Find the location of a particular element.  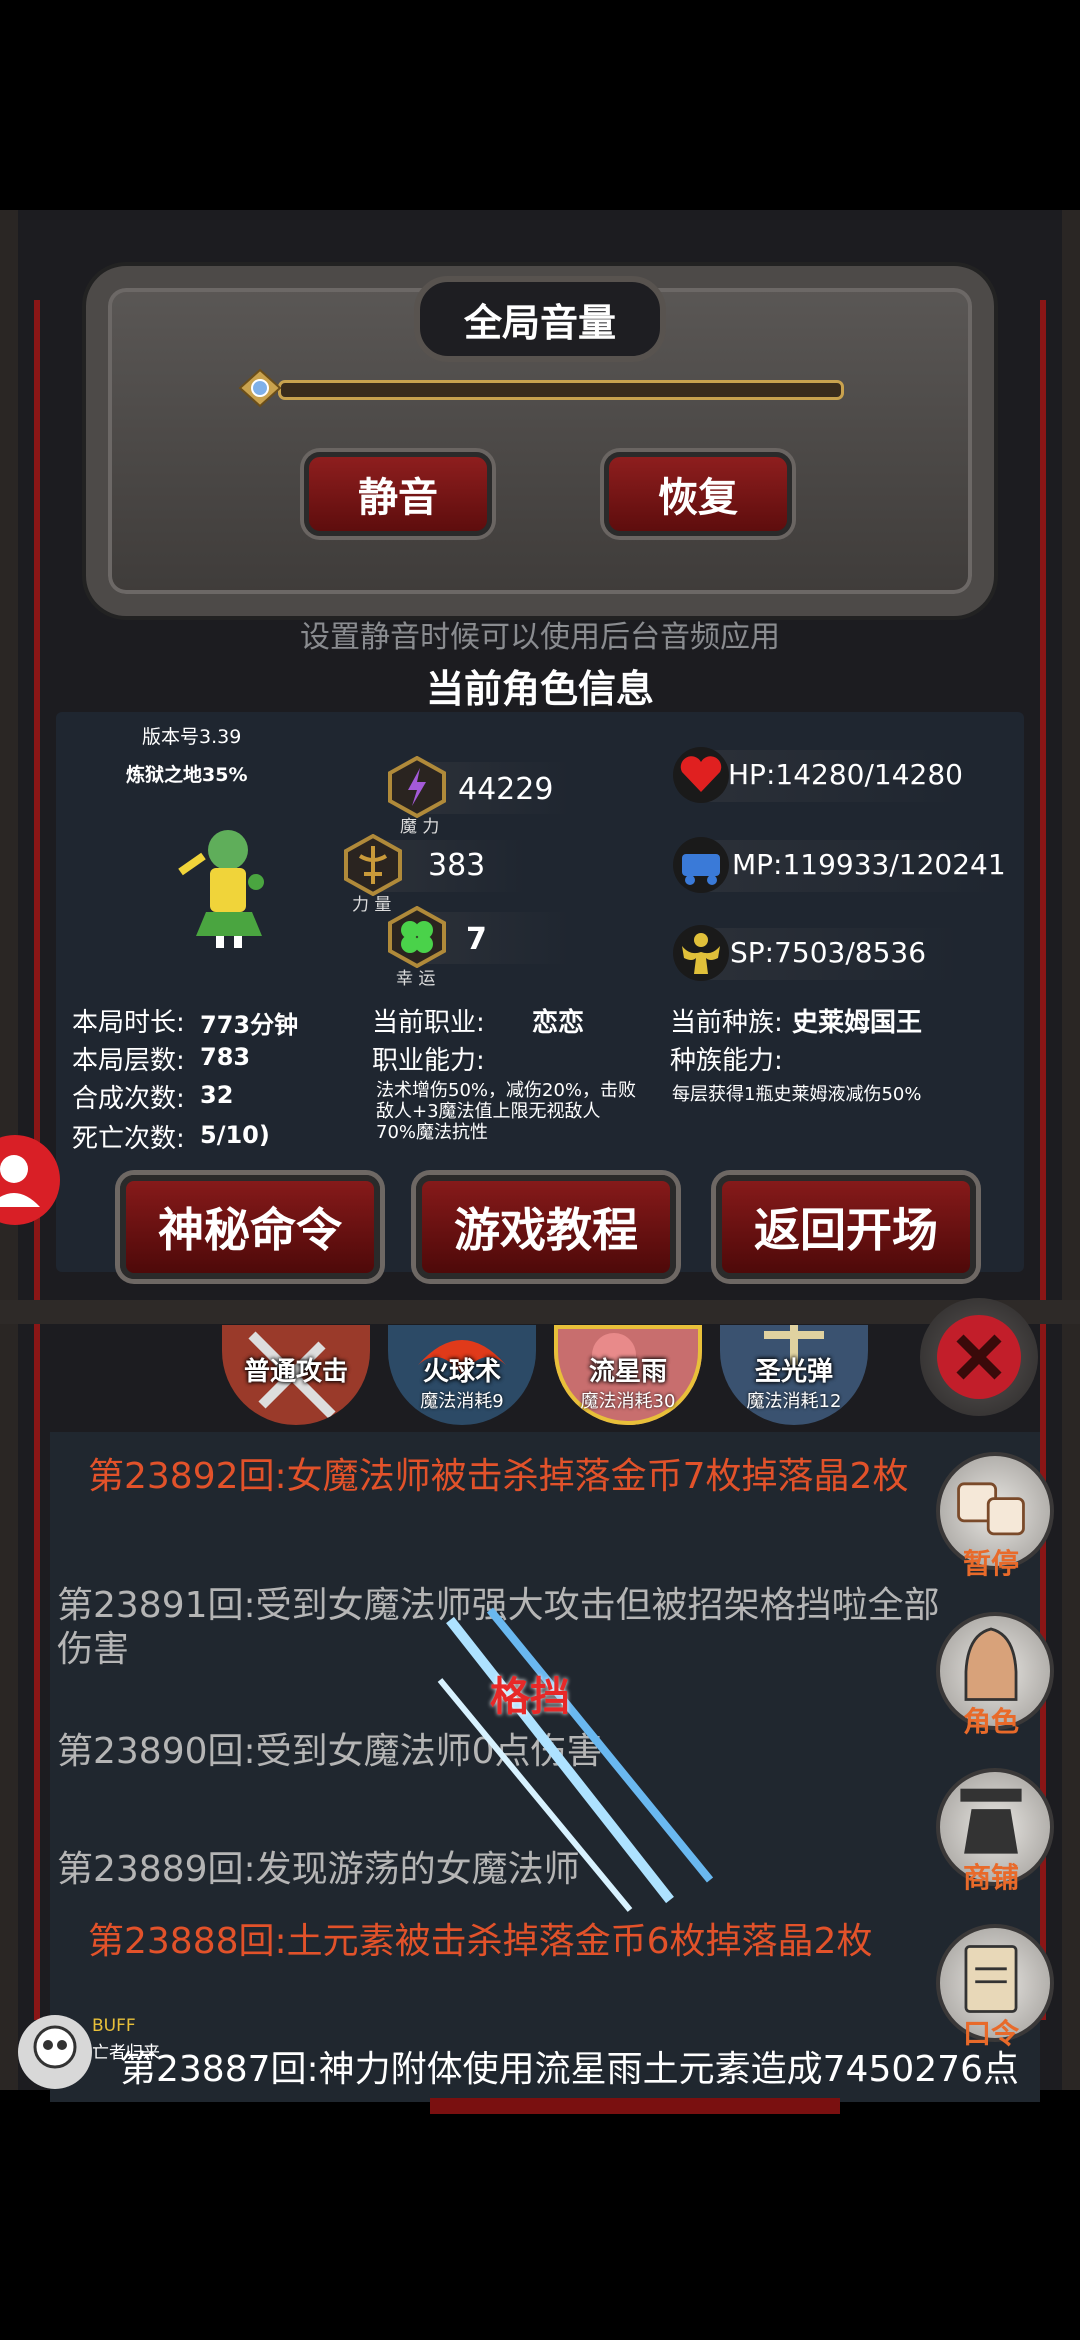

skill-holy-light: 圣光弹 魔法消耗12 is located at coordinates (794, 1375).